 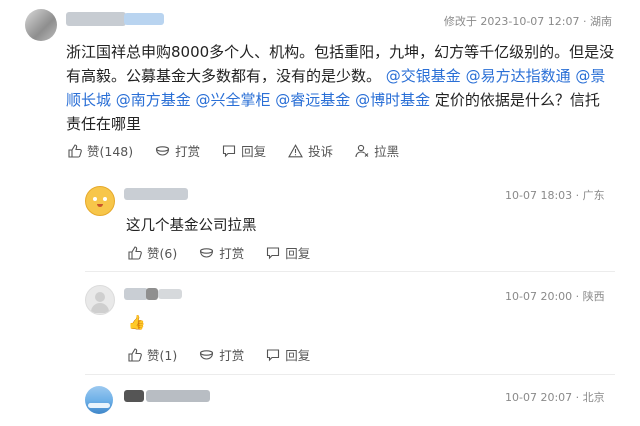 I want to click on reply-date: 10-07 20:00, so click(x=539, y=296).